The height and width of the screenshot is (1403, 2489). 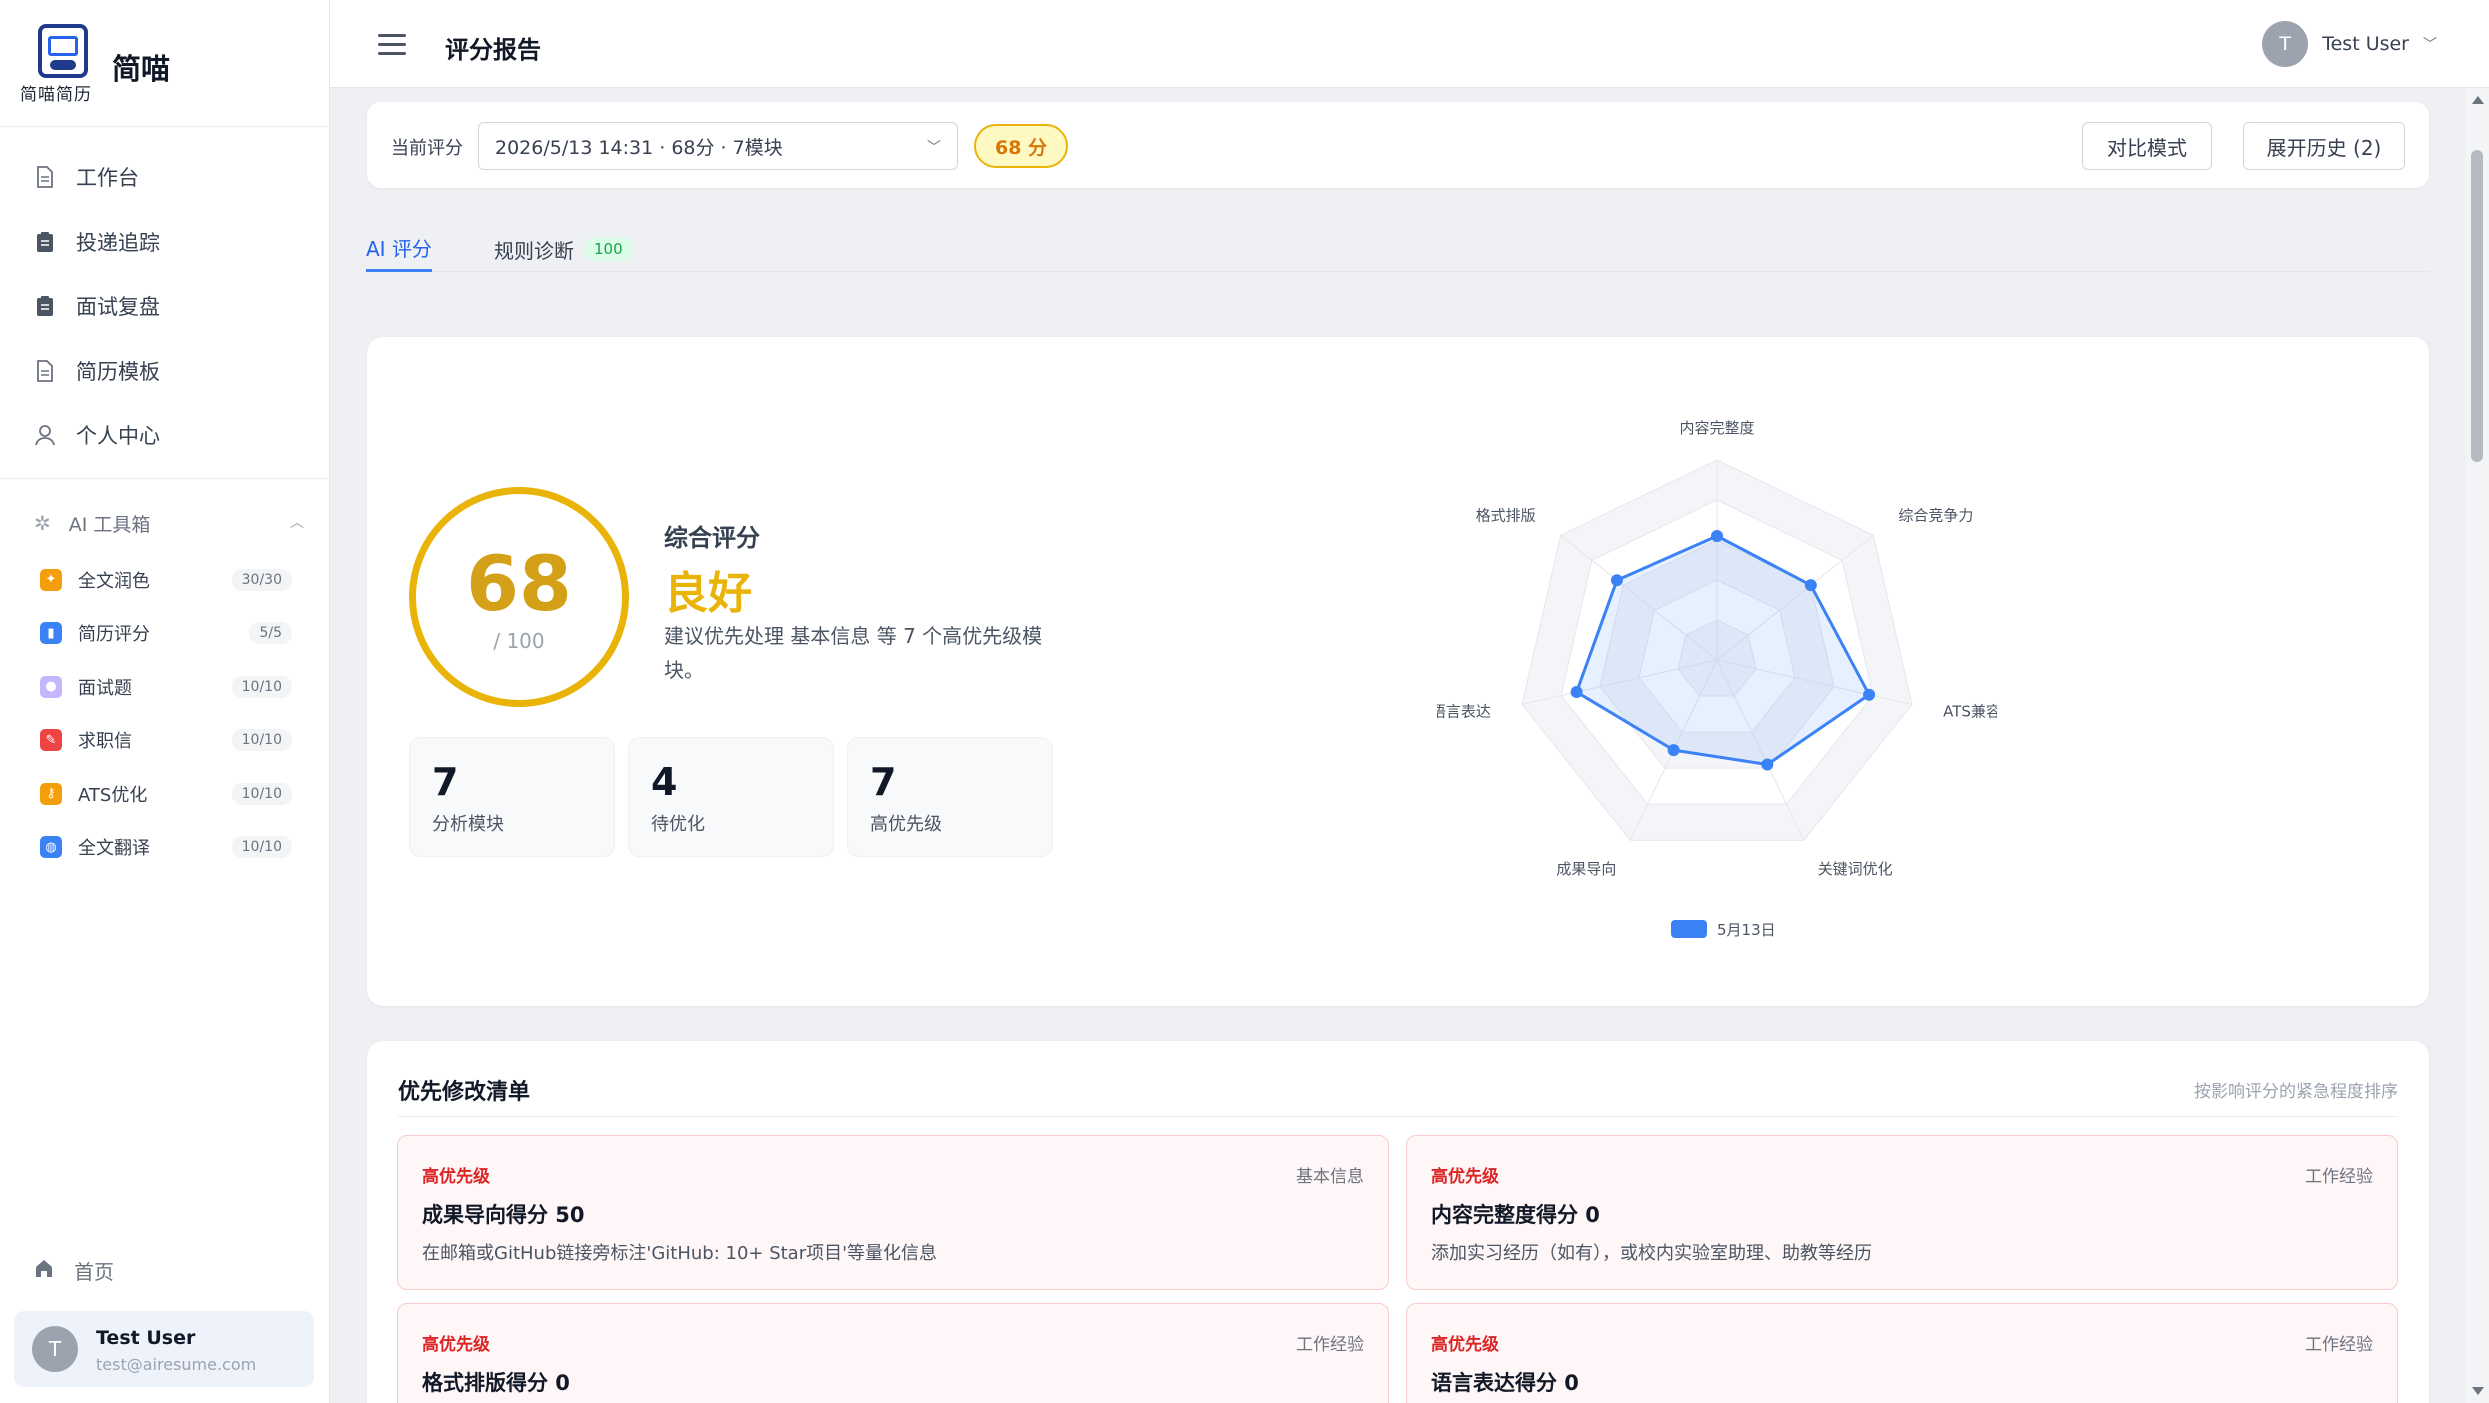 What do you see at coordinates (392, 44) in the screenshot?
I see `hamburger-menu-icon` at bounding box center [392, 44].